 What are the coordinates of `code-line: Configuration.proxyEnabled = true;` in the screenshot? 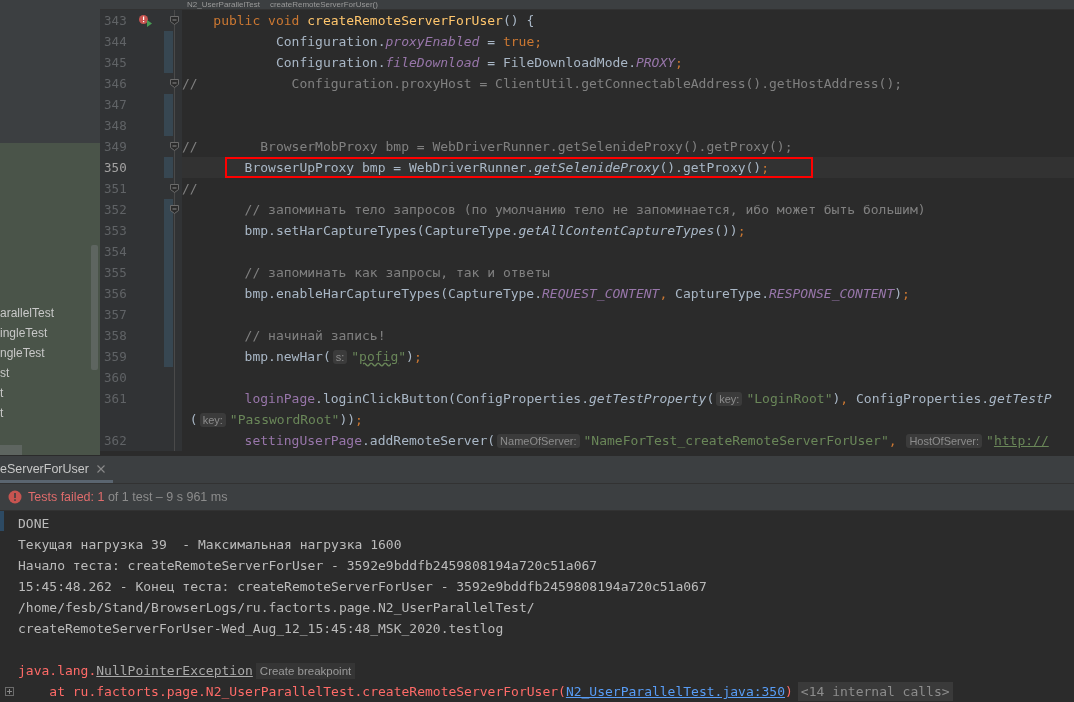 It's located at (408, 41).